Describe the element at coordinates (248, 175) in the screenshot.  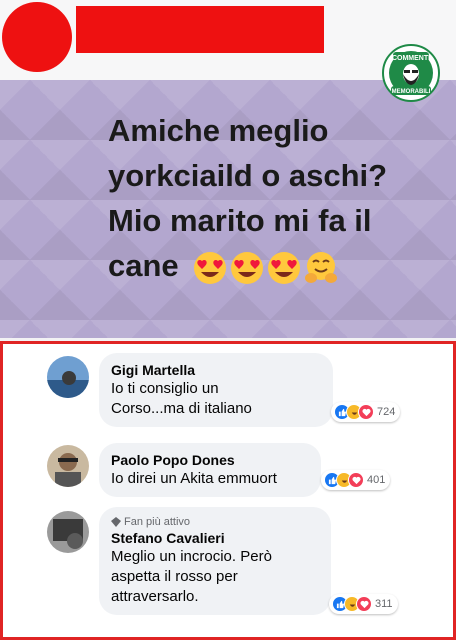
I see `post-line: yorkciaild o aschi?` at that location.